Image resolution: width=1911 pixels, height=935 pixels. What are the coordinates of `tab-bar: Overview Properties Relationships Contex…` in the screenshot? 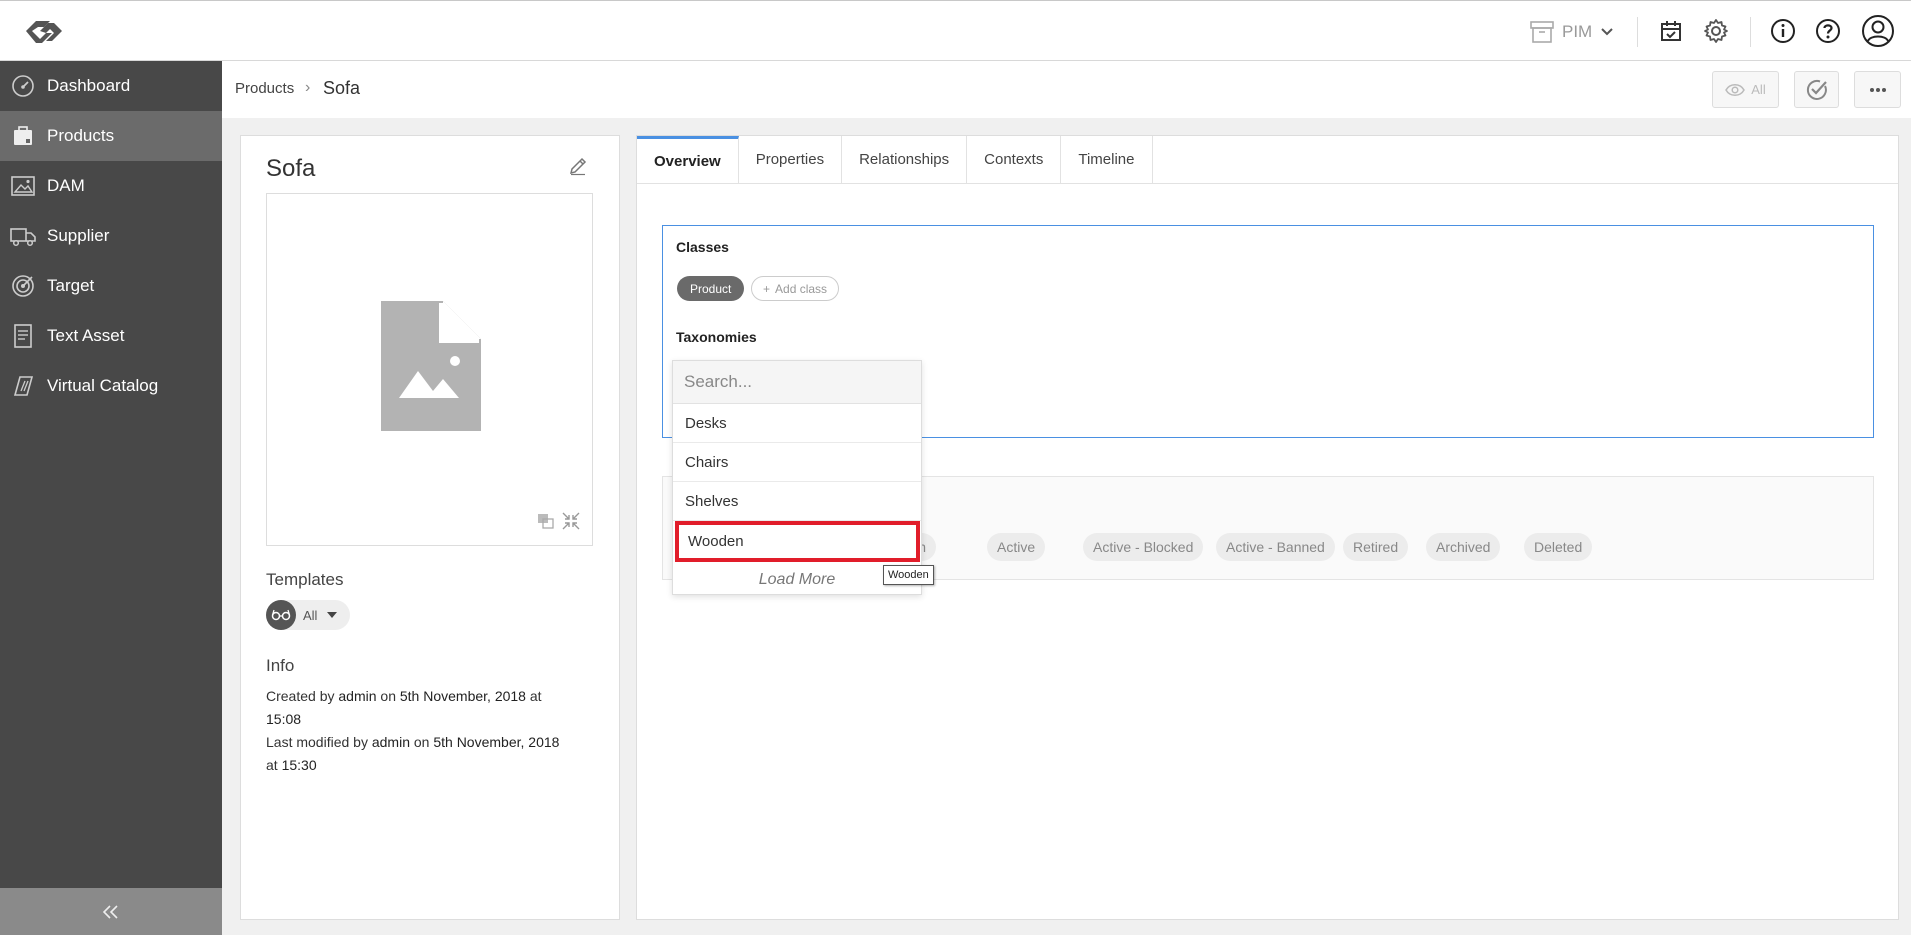 It's located at (1267, 160).